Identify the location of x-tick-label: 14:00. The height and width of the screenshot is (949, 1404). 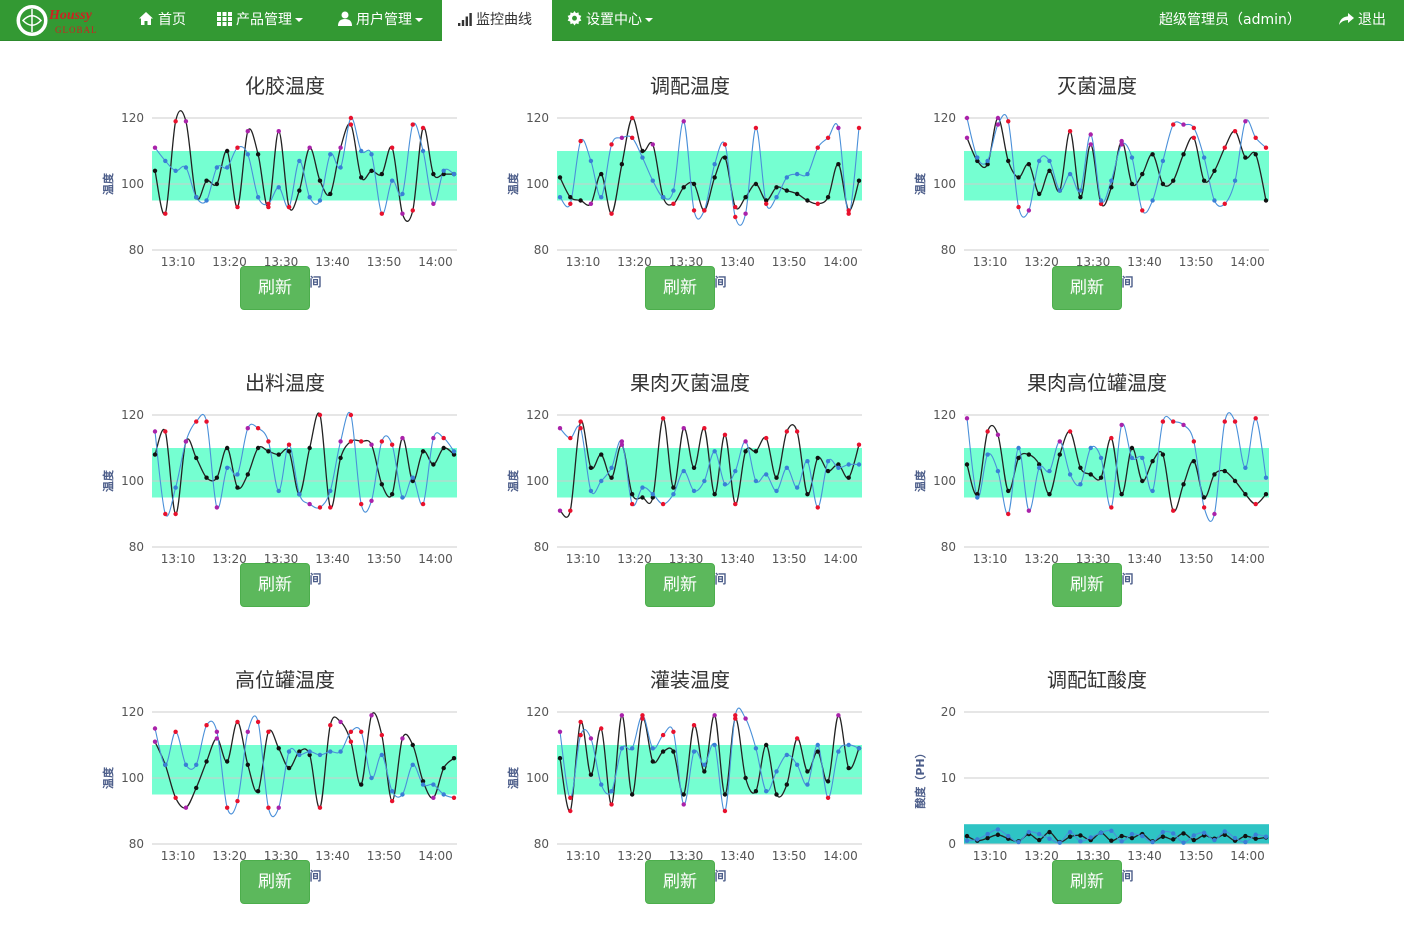
(1247, 262).